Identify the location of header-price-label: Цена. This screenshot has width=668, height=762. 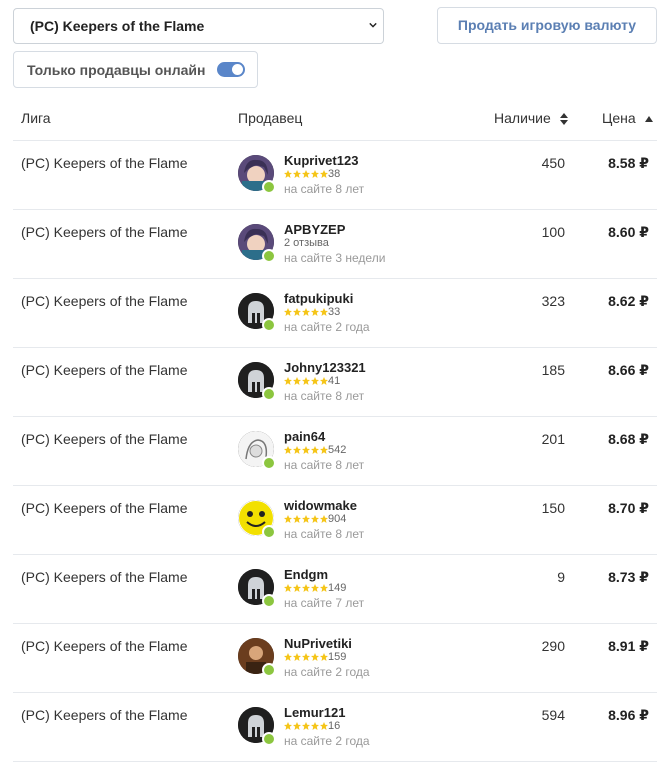
(619, 118).